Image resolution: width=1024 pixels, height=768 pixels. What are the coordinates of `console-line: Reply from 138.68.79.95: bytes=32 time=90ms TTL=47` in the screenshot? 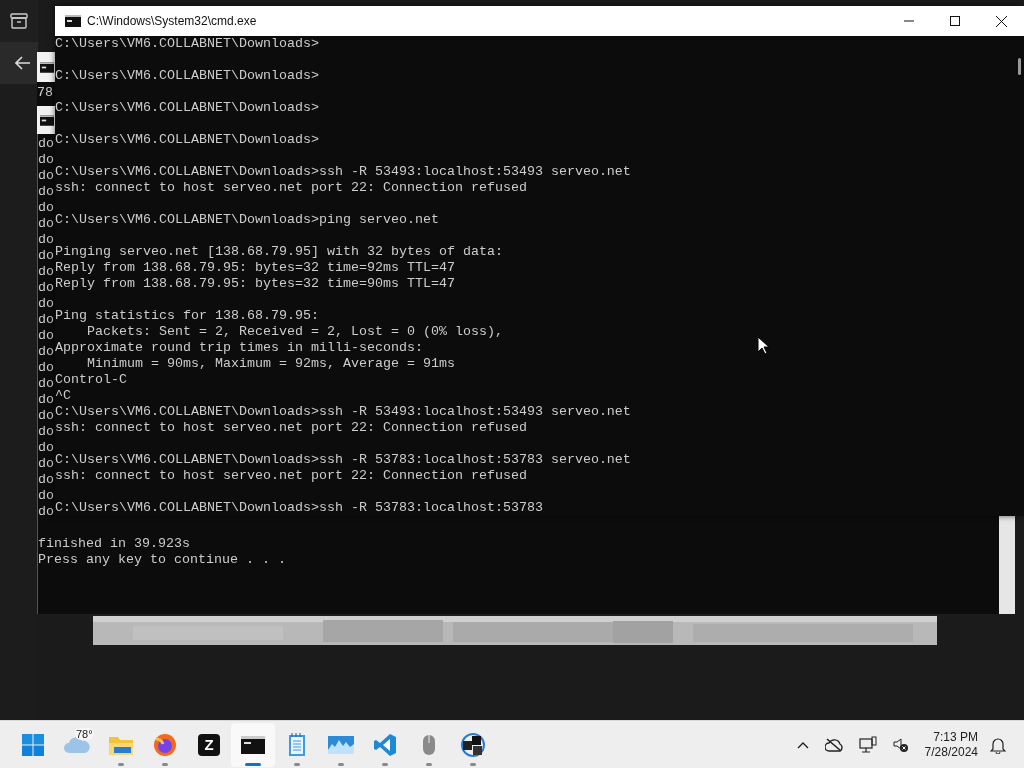 It's located at (255, 284).